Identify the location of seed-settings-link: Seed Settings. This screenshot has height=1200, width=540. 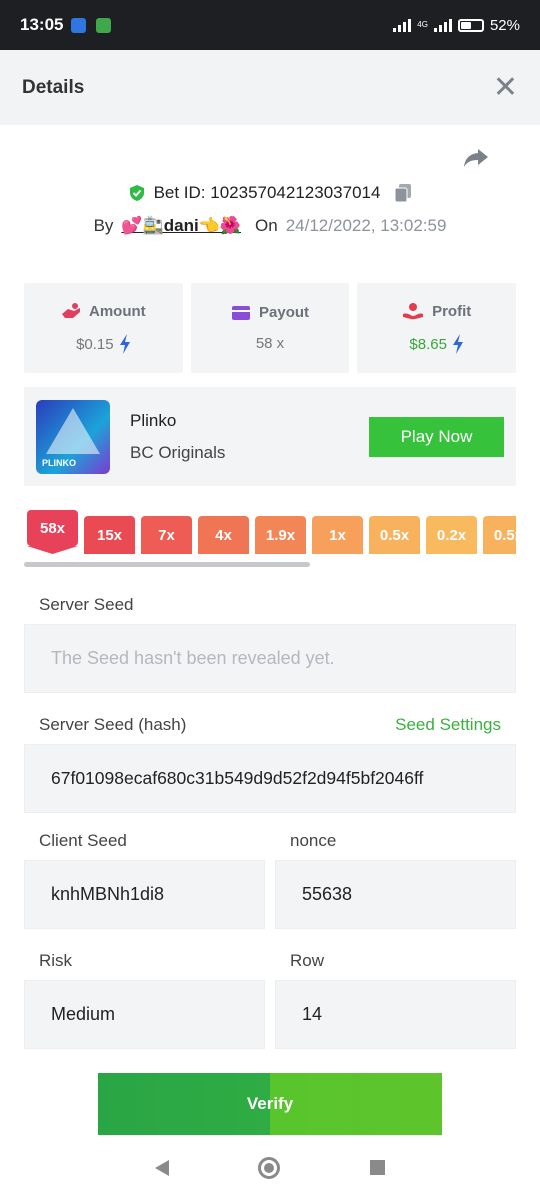
(448, 725).